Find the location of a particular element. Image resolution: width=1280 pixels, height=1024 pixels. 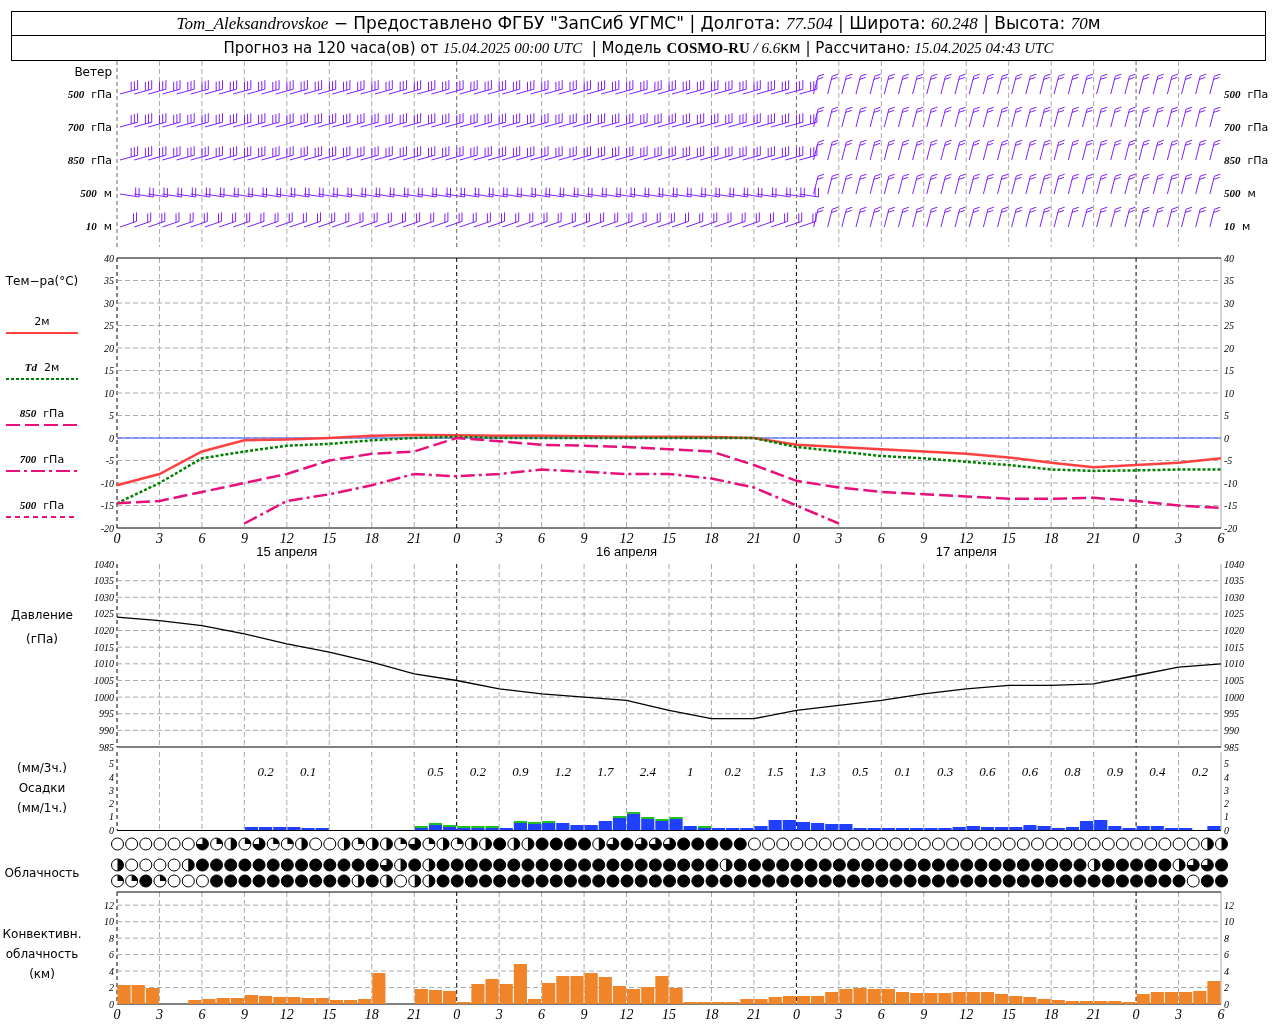

axis-tick-label: 1010 is located at coordinates (1234, 664).